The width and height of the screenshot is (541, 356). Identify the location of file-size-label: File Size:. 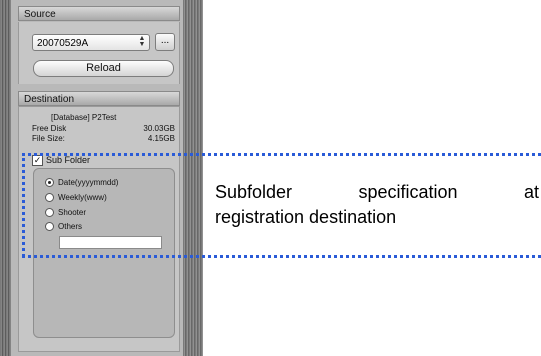
(48, 138).